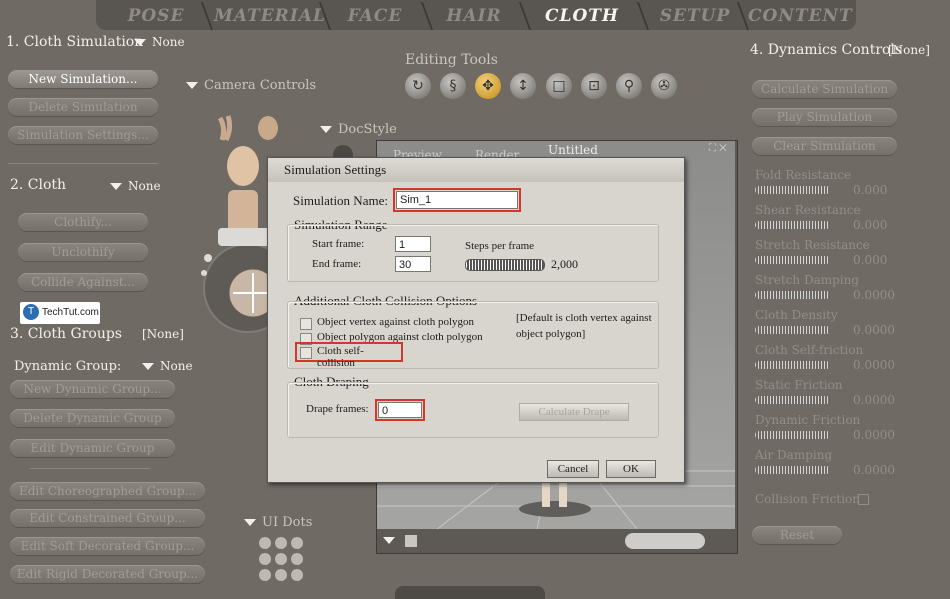 The image size is (950, 599). I want to click on calculate-drape-button: Calculate Drape, so click(574, 412).